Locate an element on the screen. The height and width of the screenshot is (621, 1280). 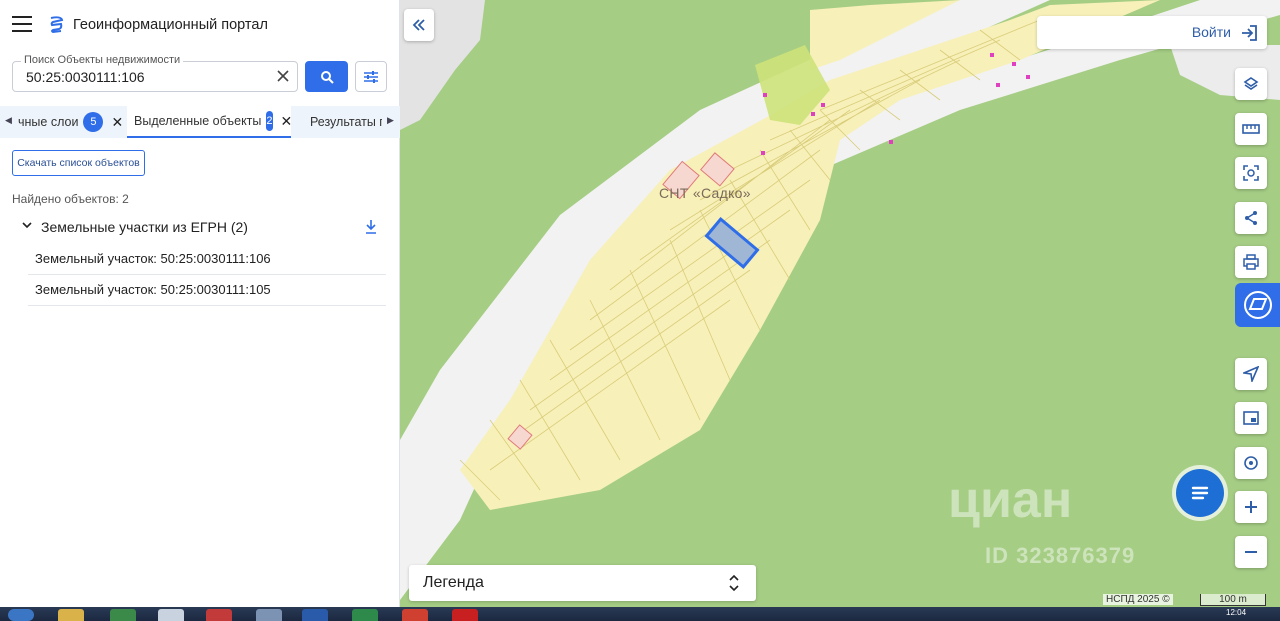
word-icon is located at coordinates (315, 615).